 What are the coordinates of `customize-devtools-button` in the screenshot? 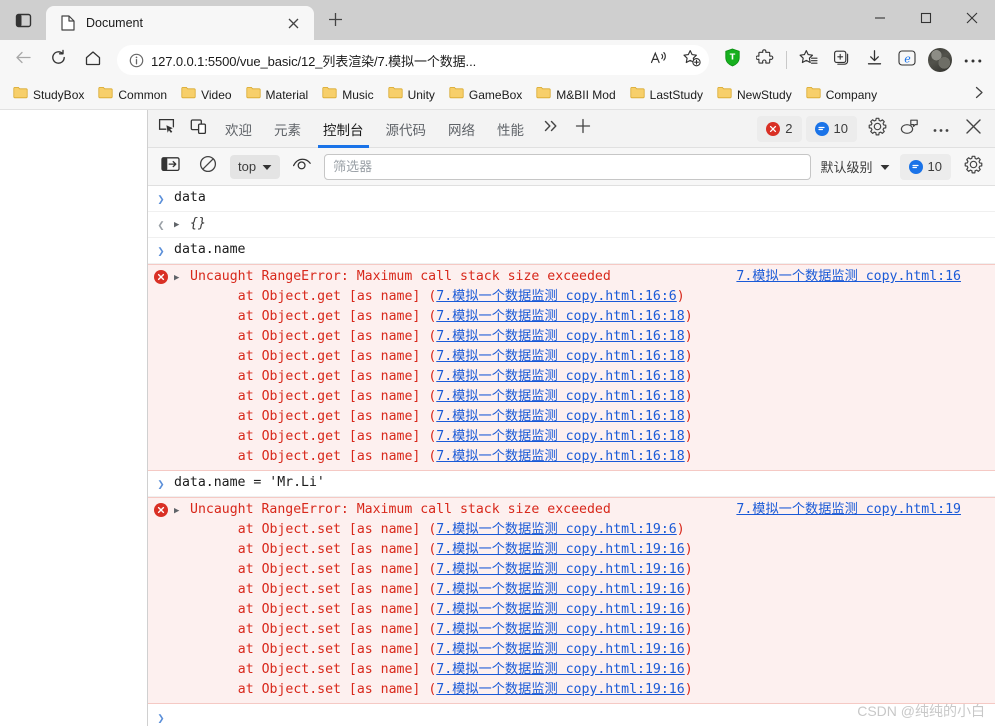 It's located at (909, 129).